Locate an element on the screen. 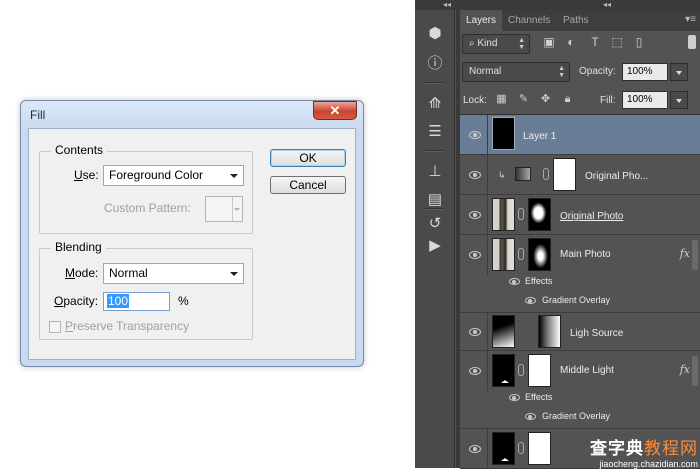 The height and width of the screenshot is (469, 700). smart-object-filter-icon: ▯ is located at coordinates (639, 42).